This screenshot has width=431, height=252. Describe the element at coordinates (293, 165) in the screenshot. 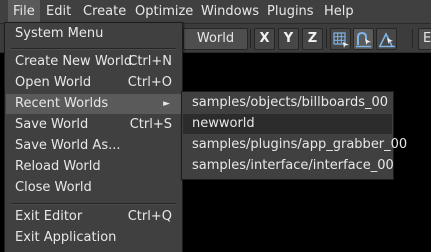

I see `recent-world-label: samples/interface/interface_00` at that location.